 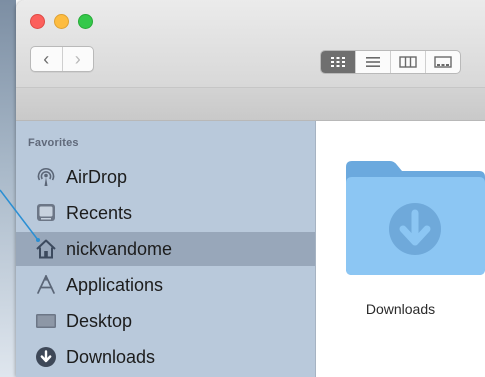 I want to click on callout-arrow, so click(x=20, y=215).